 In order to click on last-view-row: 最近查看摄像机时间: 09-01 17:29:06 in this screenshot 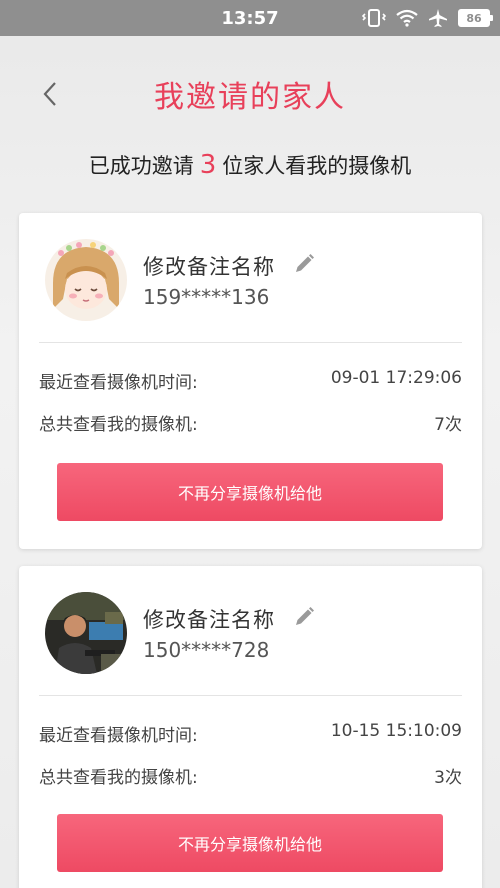, I will do `click(250, 380)`.